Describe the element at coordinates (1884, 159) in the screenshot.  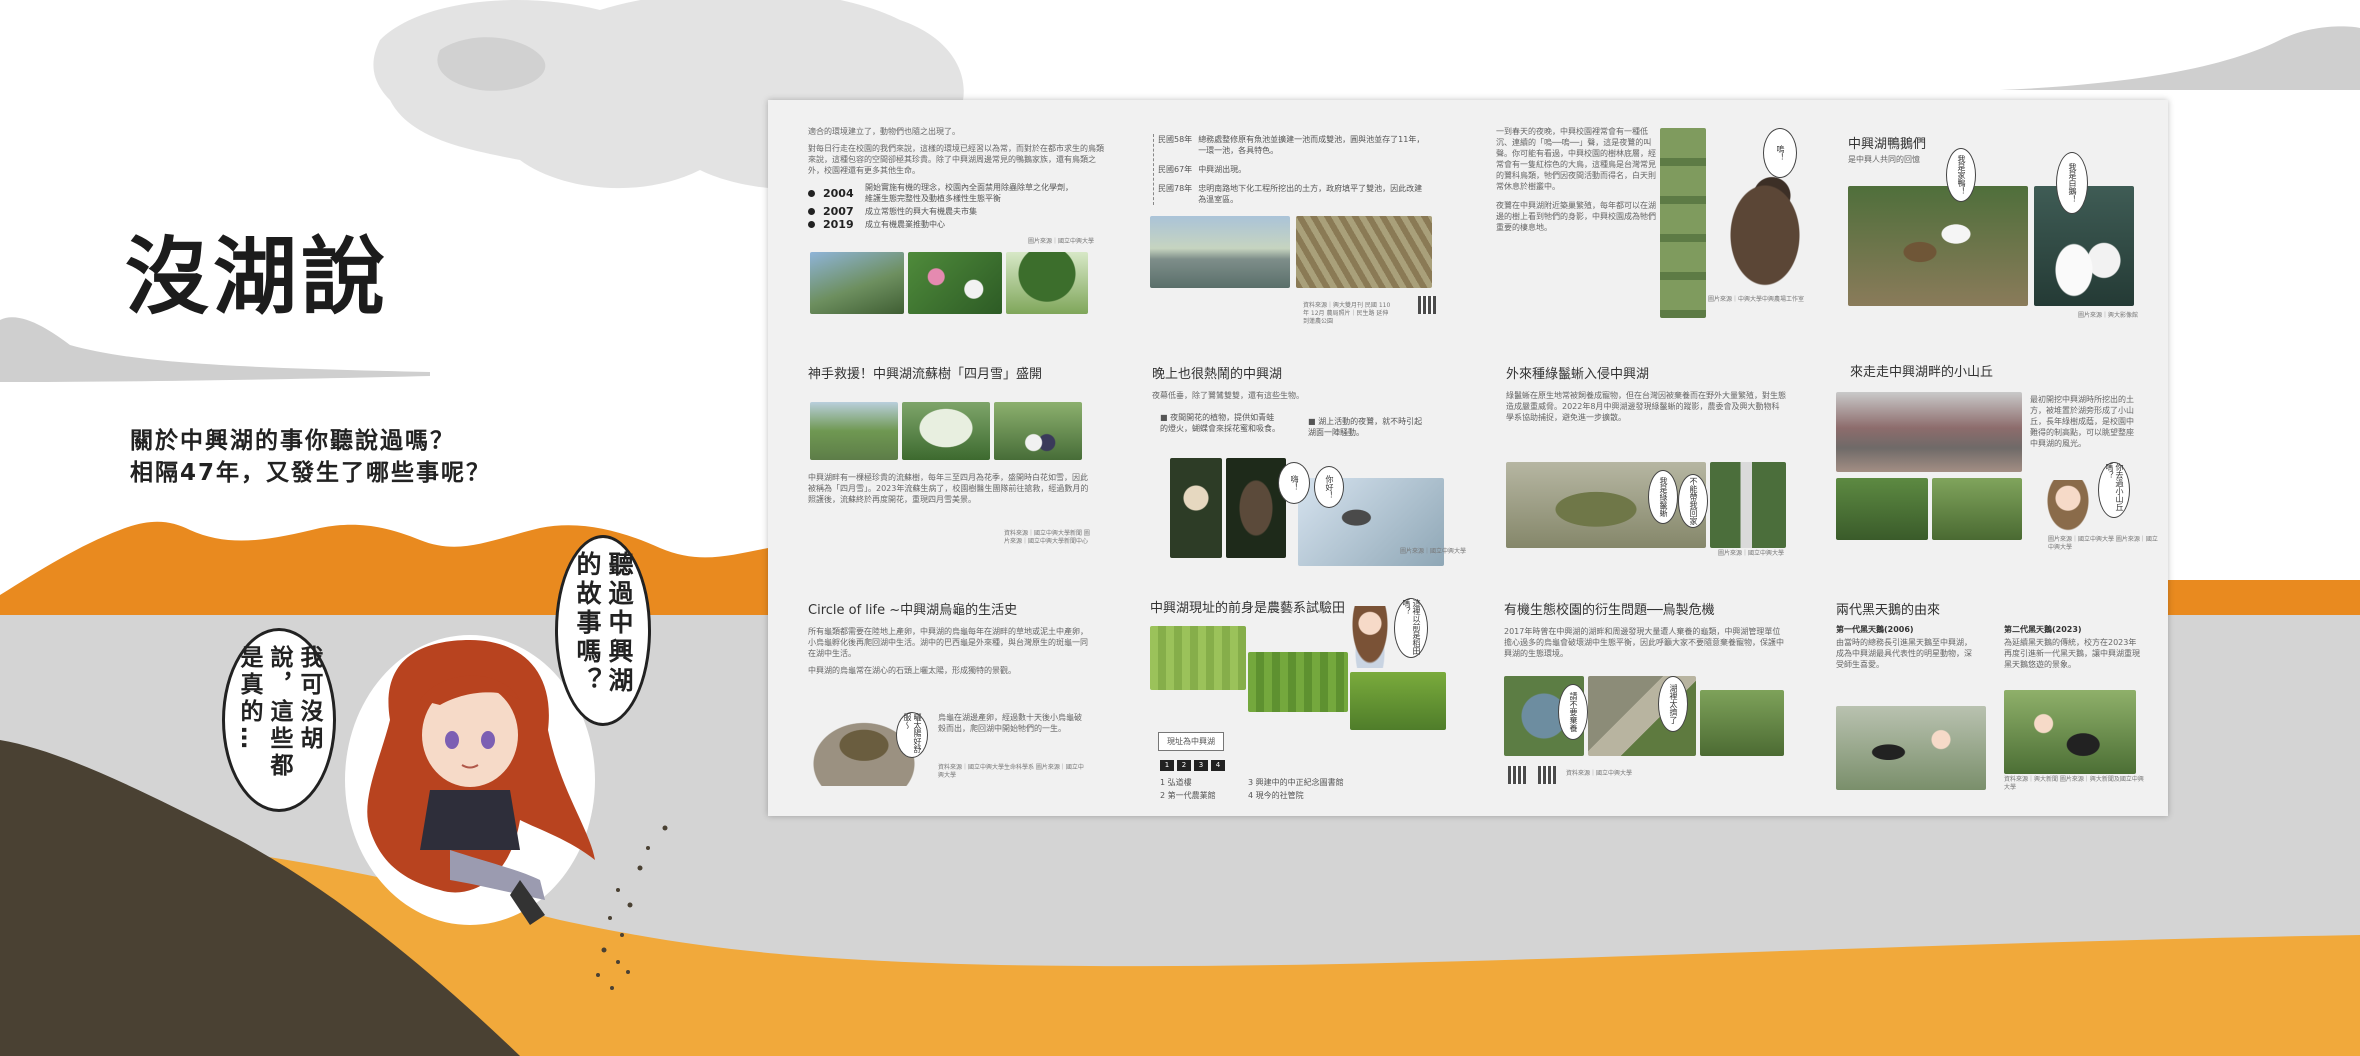
I see `panel-4-subtitle: 是中興人共同的回憶` at that location.